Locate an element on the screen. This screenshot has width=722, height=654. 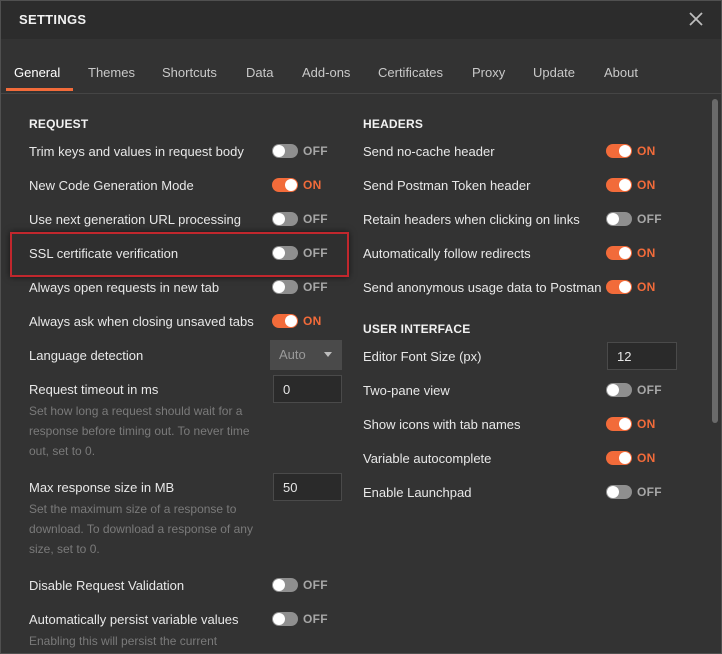
tab-proxy: Proxy is located at coordinates (488, 72).